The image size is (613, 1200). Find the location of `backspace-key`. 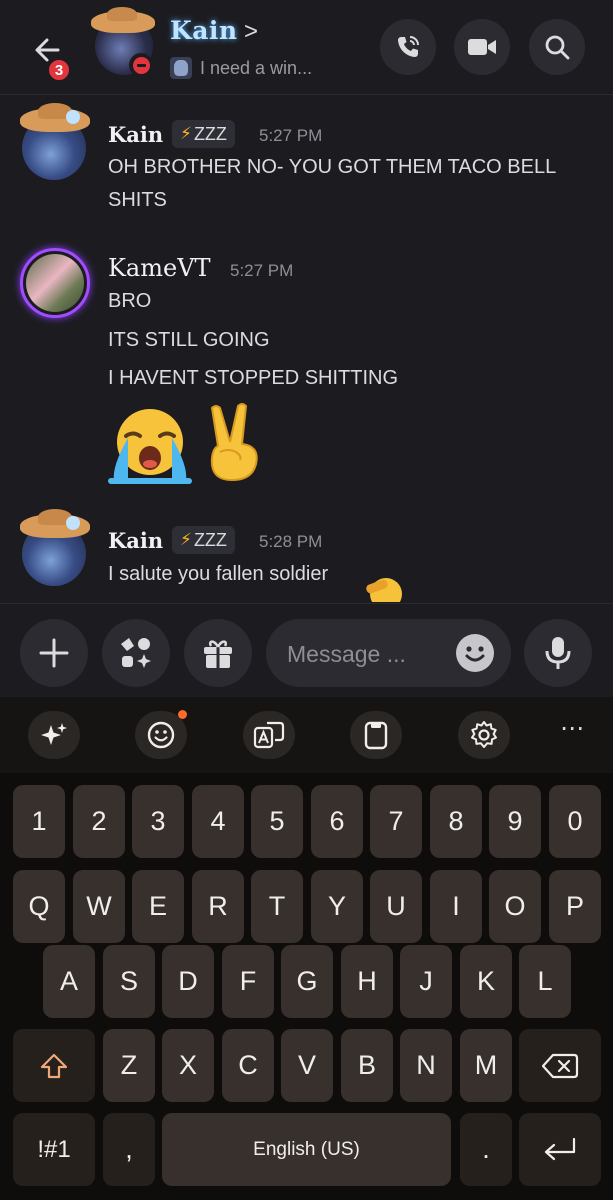

backspace-key is located at coordinates (560, 1065).